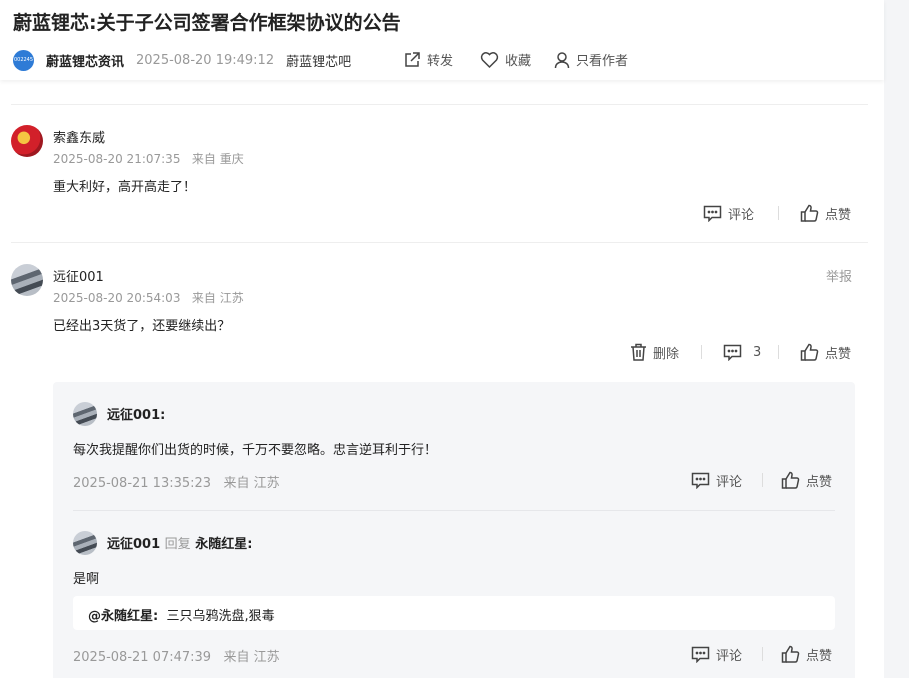 Image resolution: width=909 pixels, height=678 pixels. What do you see at coordinates (79, 136) in the screenshot?
I see `comment-username: 索鑫东威` at bounding box center [79, 136].